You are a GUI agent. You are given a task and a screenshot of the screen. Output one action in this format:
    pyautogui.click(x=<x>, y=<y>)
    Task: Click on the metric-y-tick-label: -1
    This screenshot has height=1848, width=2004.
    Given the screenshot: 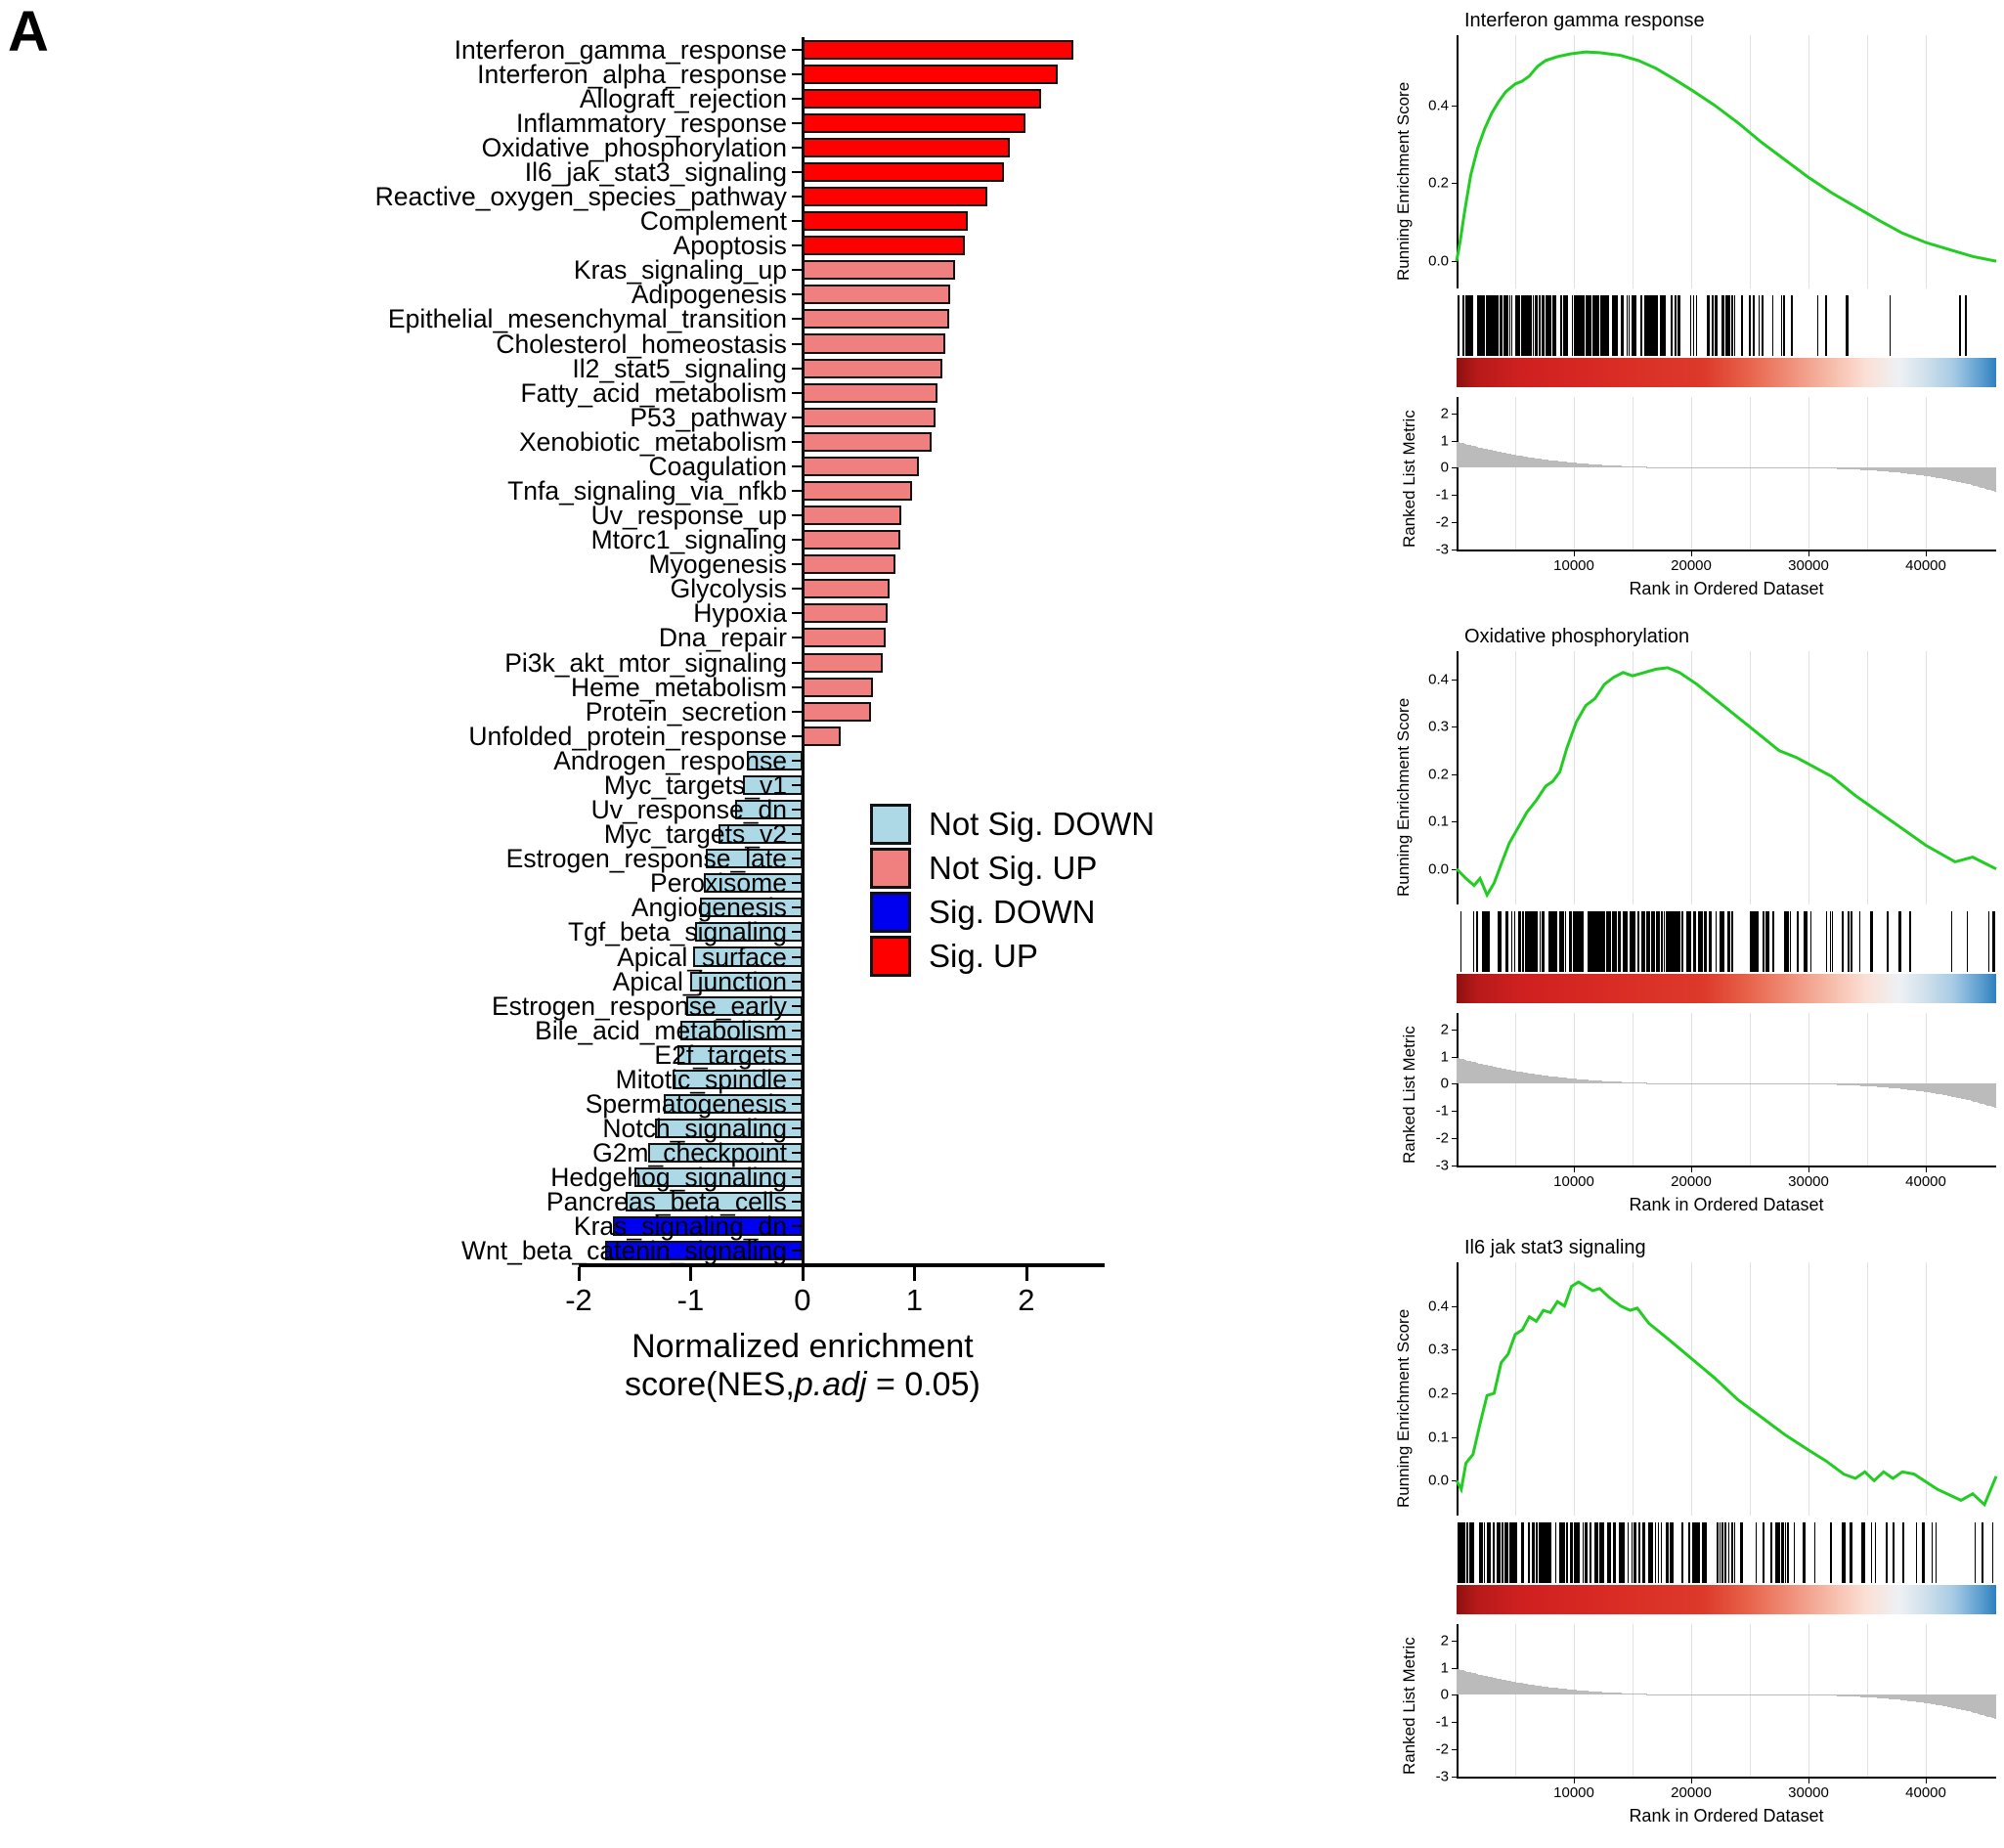 What is the action you would take?
    pyautogui.click(x=1442, y=1111)
    